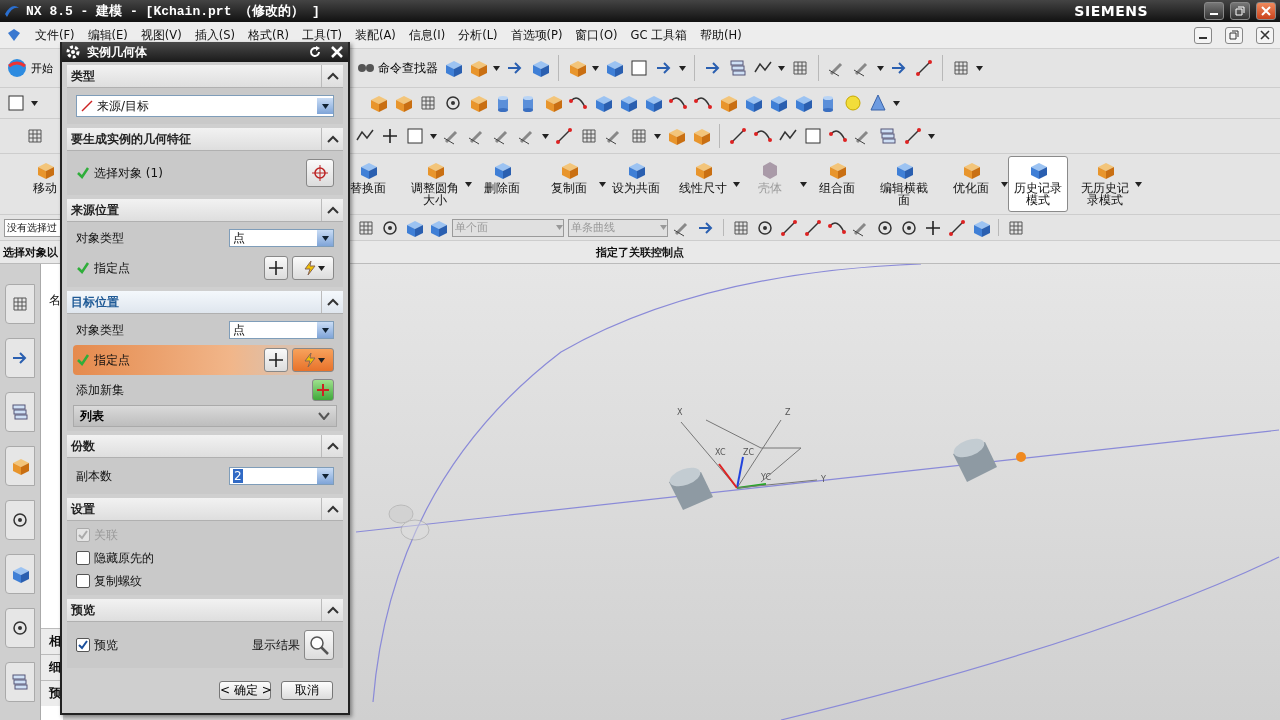 The image size is (1280, 720). I want to click on copies-field: 2, so click(281, 476).